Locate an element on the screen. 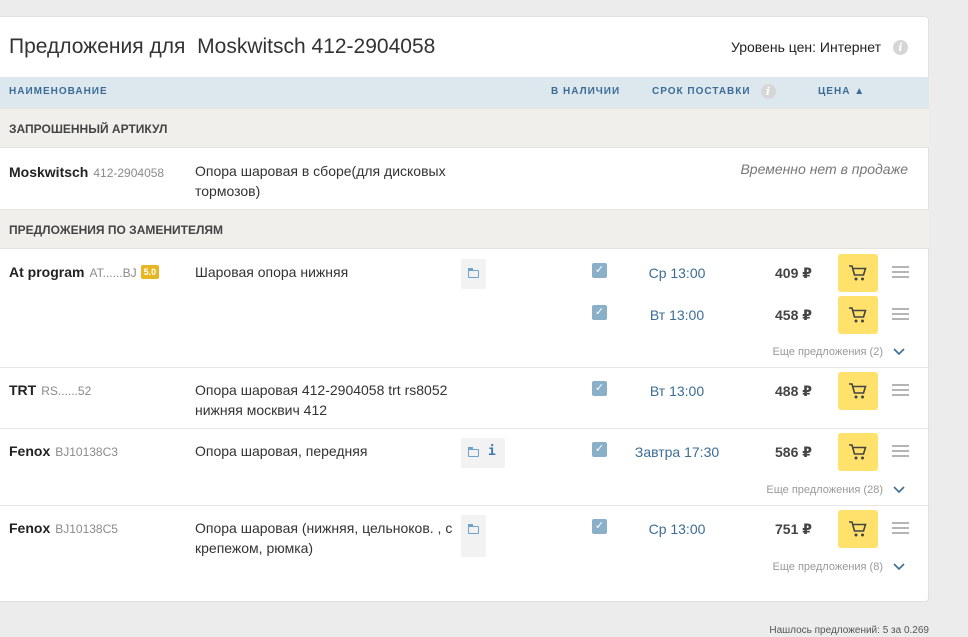 Image resolution: width=968 pixels, height=637 pixels. page-title: Предложения для Moskwitsch 412-2904058 is located at coordinates (222, 47).